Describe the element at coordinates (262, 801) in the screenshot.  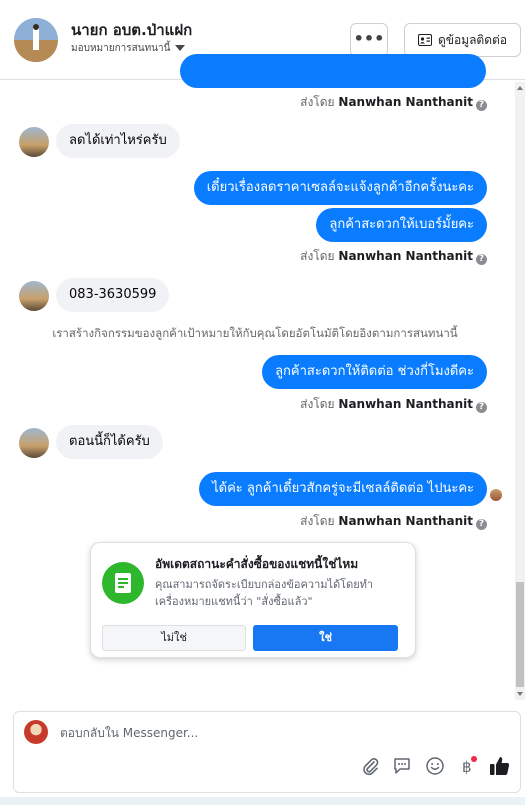
I see `window-bottom-edge` at that location.